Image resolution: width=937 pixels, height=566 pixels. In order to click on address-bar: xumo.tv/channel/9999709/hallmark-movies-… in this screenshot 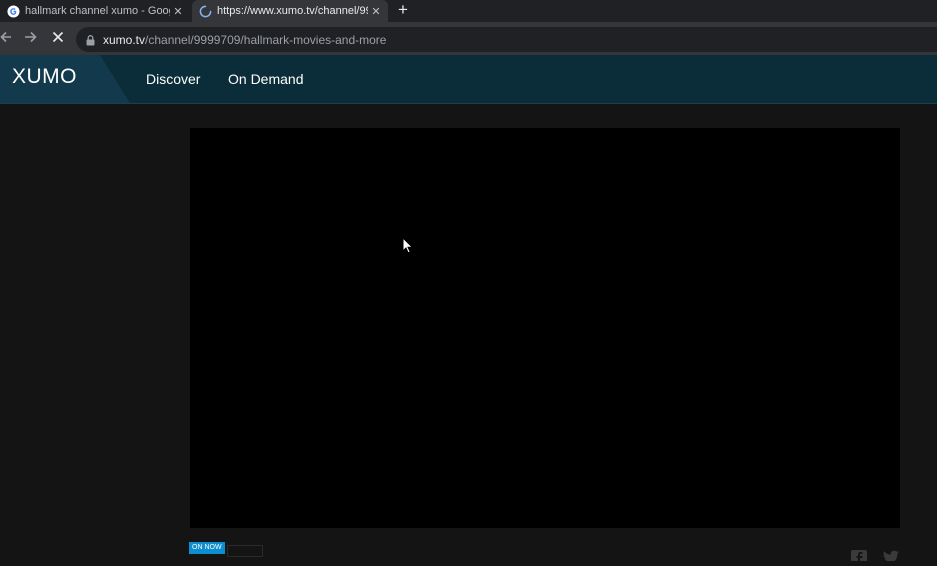, I will do `click(506, 39)`.